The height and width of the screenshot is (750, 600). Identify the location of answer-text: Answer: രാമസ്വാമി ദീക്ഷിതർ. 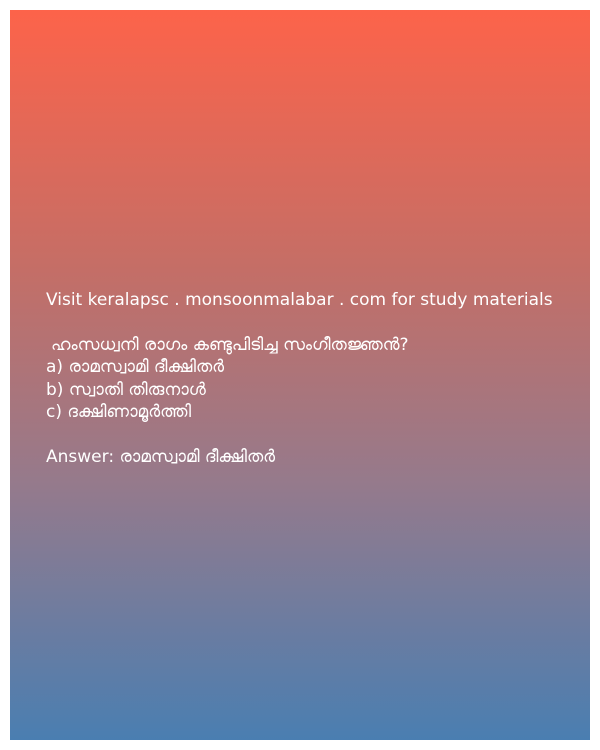
(161, 456).